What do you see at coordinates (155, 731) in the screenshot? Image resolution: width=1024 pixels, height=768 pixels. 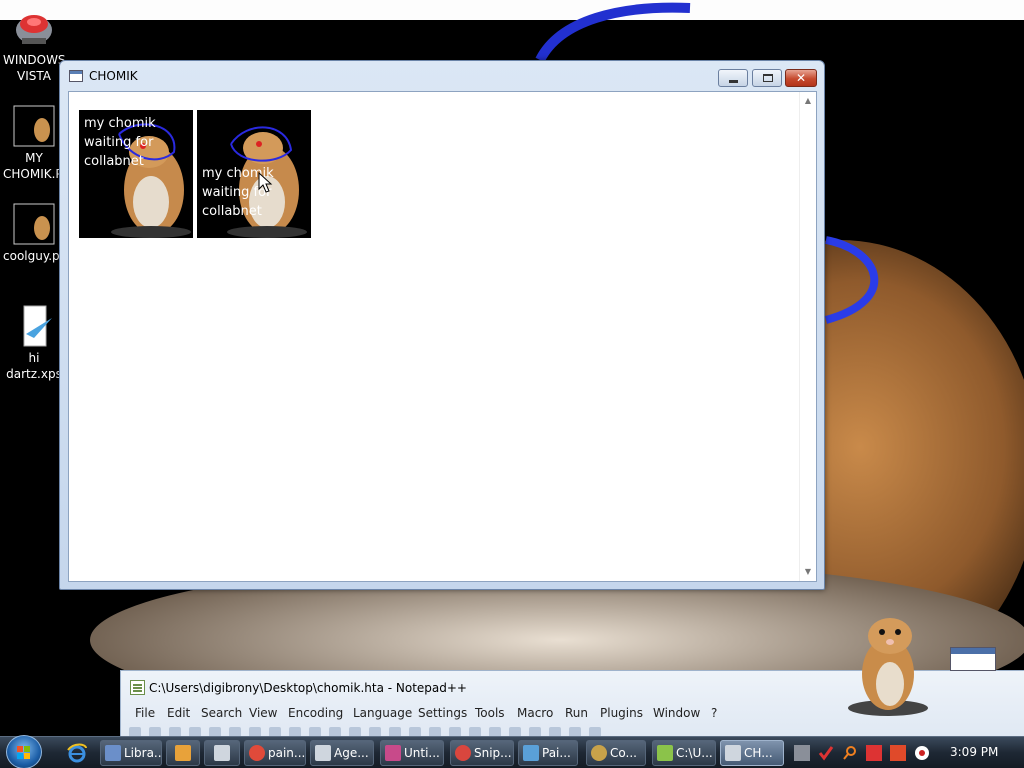 I see `open-file-icon` at bounding box center [155, 731].